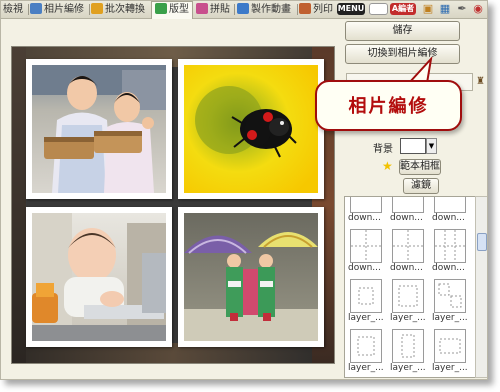 The height and width of the screenshot is (392, 500). I want to click on character-icon: ♜, so click(480, 82).